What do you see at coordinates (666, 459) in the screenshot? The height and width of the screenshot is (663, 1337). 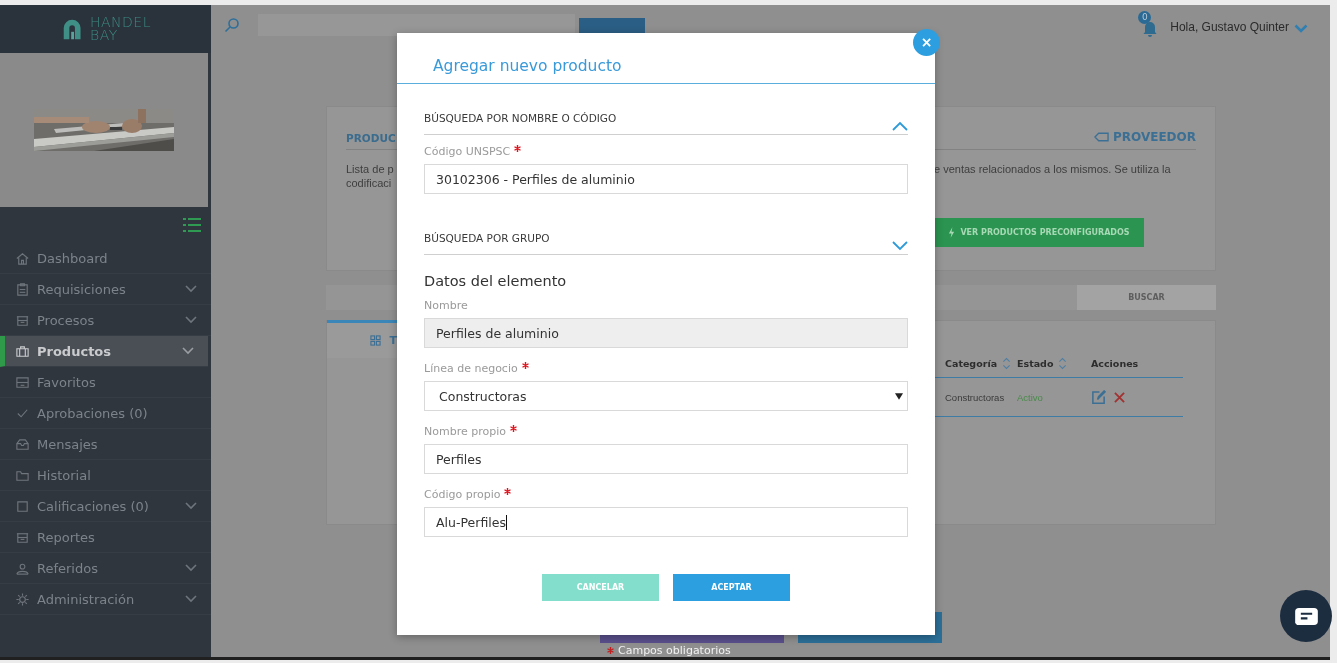 I see `input-field: Perfiles` at bounding box center [666, 459].